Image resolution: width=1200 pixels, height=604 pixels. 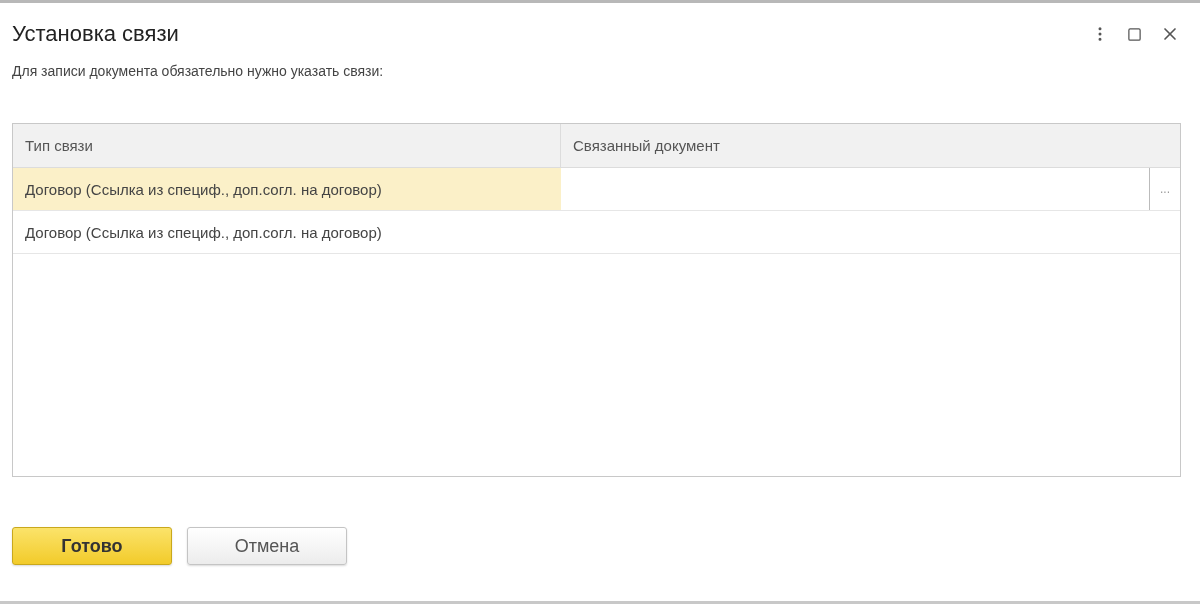 What do you see at coordinates (870, 146) in the screenshot?
I see `column-header: Связанный документ` at bounding box center [870, 146].